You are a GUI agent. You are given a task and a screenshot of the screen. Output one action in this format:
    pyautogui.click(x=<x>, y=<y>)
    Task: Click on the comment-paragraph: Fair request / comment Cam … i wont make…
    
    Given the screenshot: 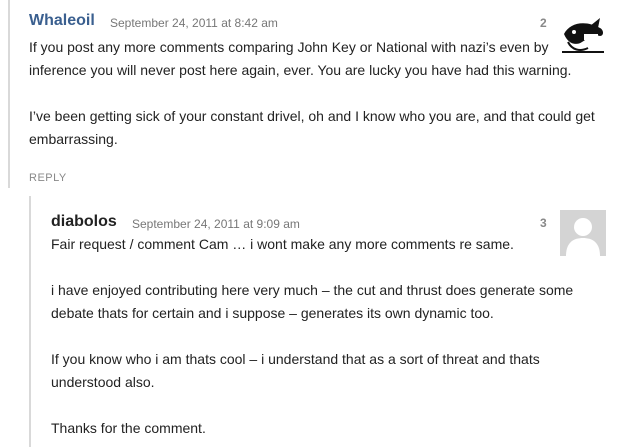 What is the action you would take?
    pyautogui.click(x=282, y=244)
    